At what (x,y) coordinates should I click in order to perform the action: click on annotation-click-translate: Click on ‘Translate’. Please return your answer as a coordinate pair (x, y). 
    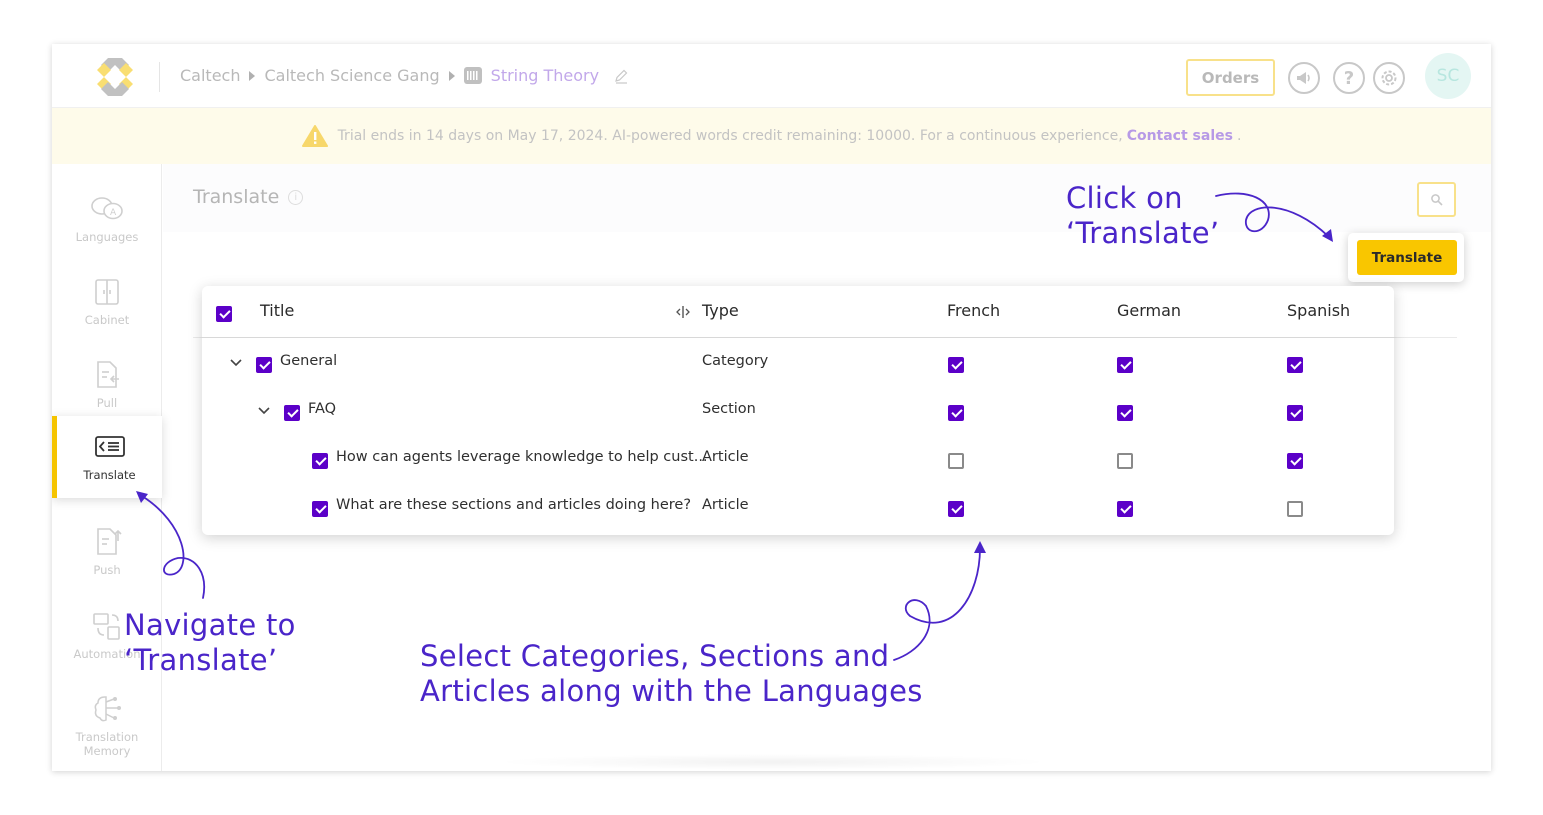
    Looking at the image, I should click on (1142, 216).